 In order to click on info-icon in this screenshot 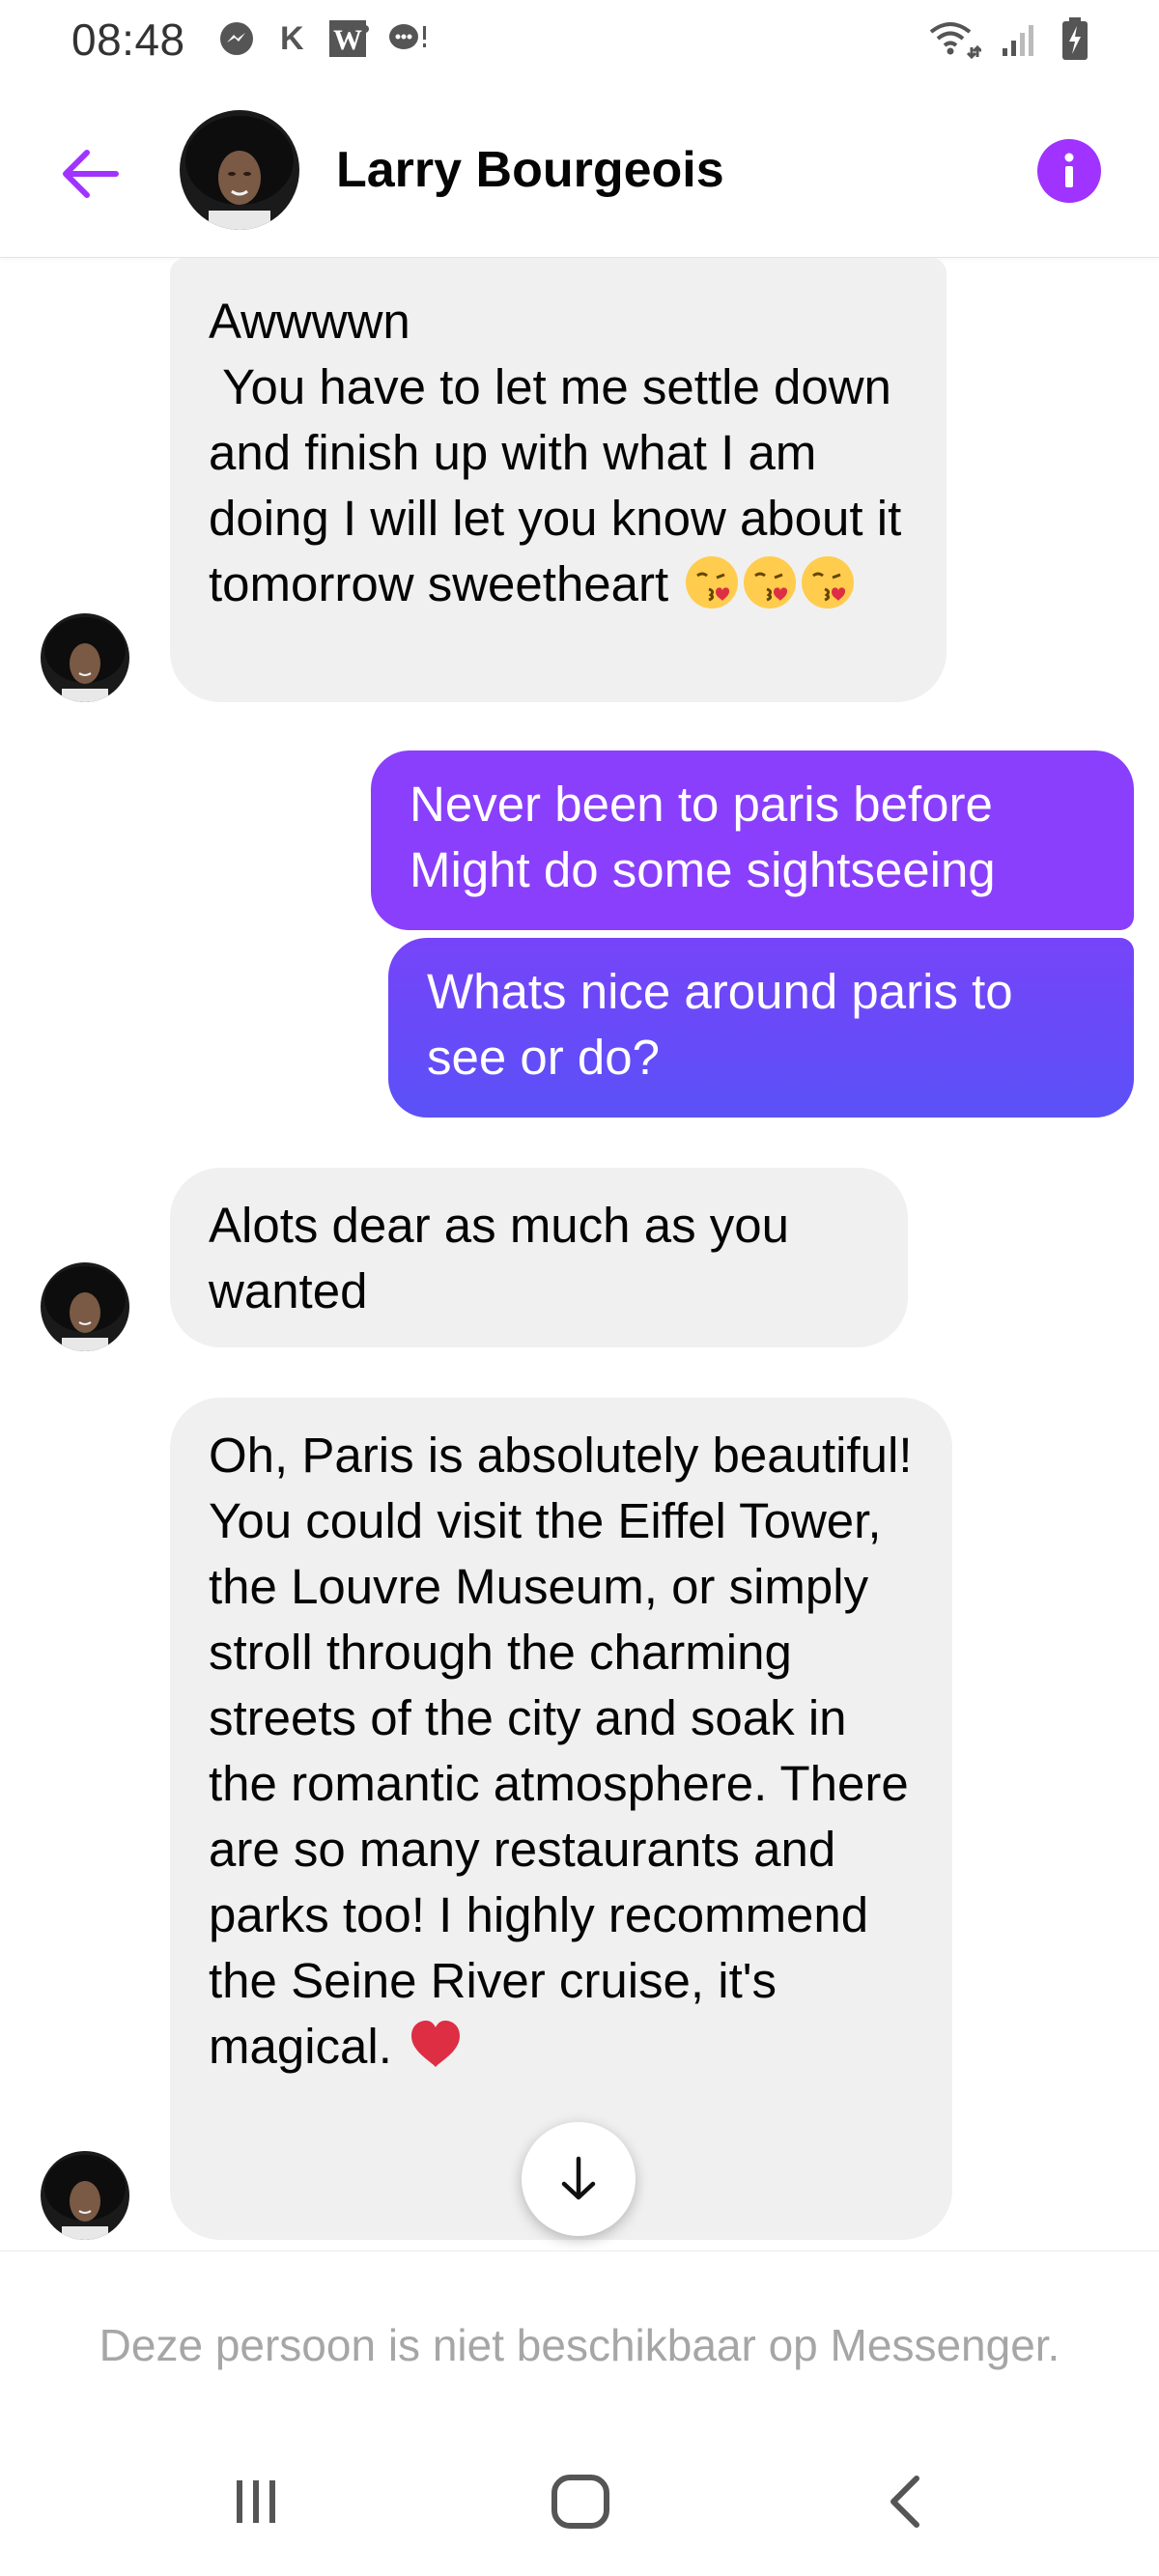, I will do `click(1069, 170)`.